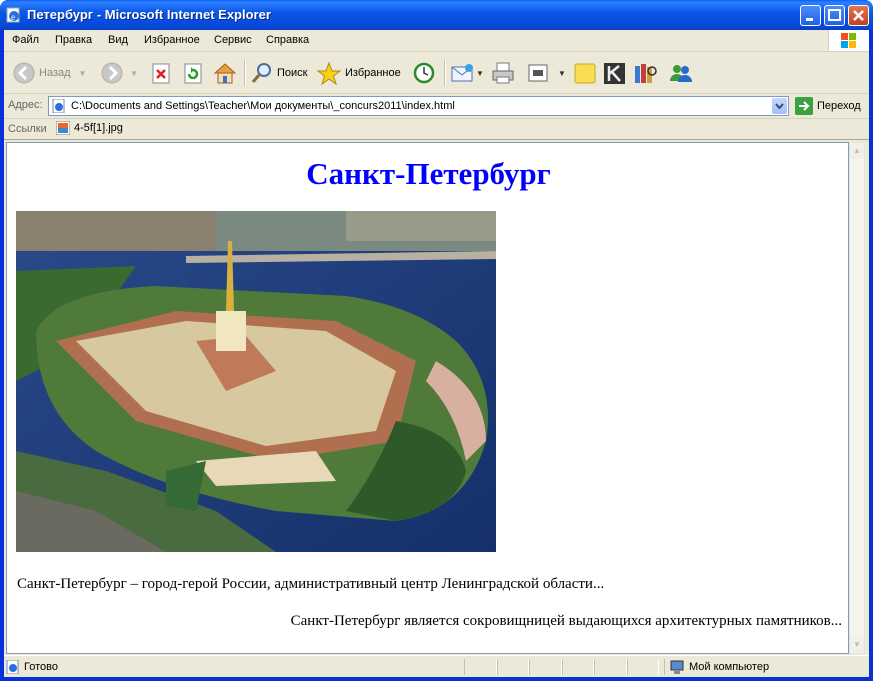  I want to click on close-icon, so click(858, 15).